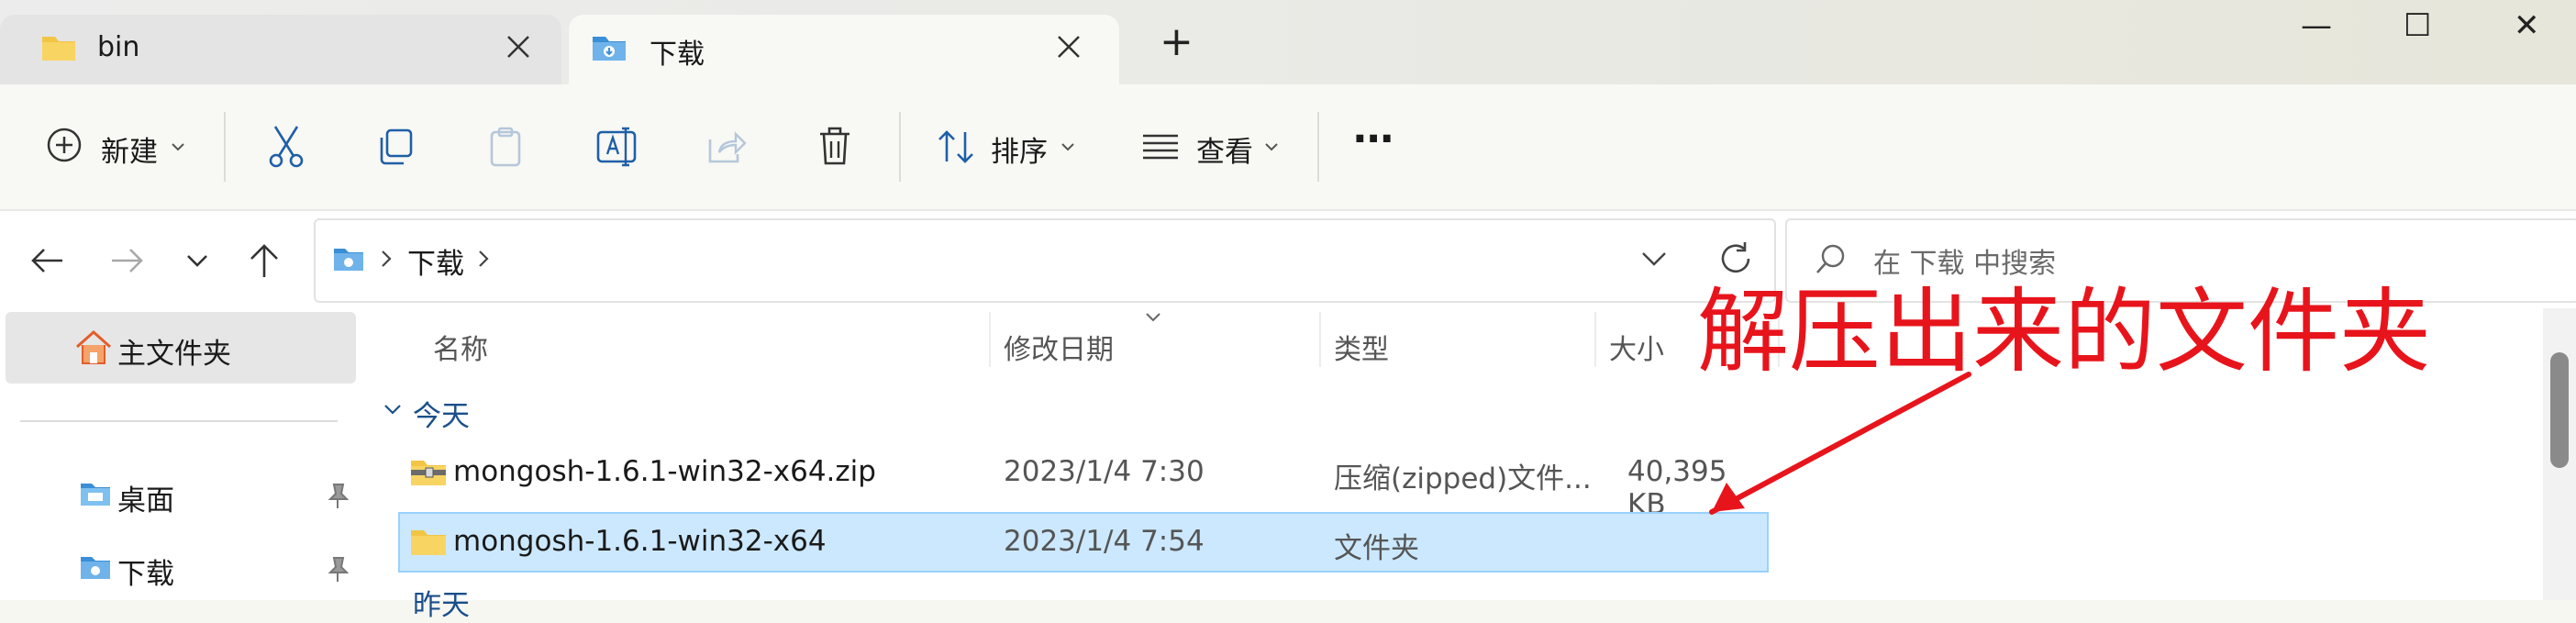 The image size is (2576, 623). Describe the element at coordinates (640, 541) in the screenshot. I see `file-name: mongosh-1.6.1-win32-x64` at that location.